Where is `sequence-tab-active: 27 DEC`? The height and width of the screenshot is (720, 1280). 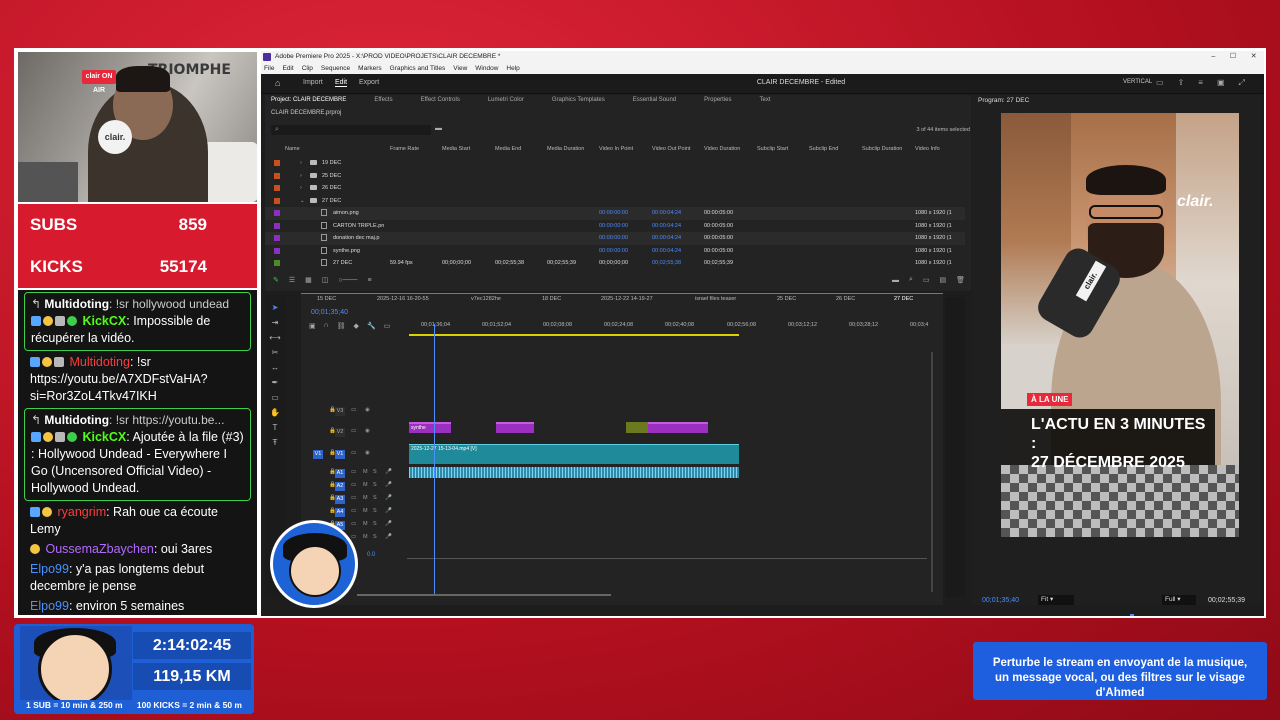 sequence-tab-active: 27 DEC is located at coordinates (903, 299).